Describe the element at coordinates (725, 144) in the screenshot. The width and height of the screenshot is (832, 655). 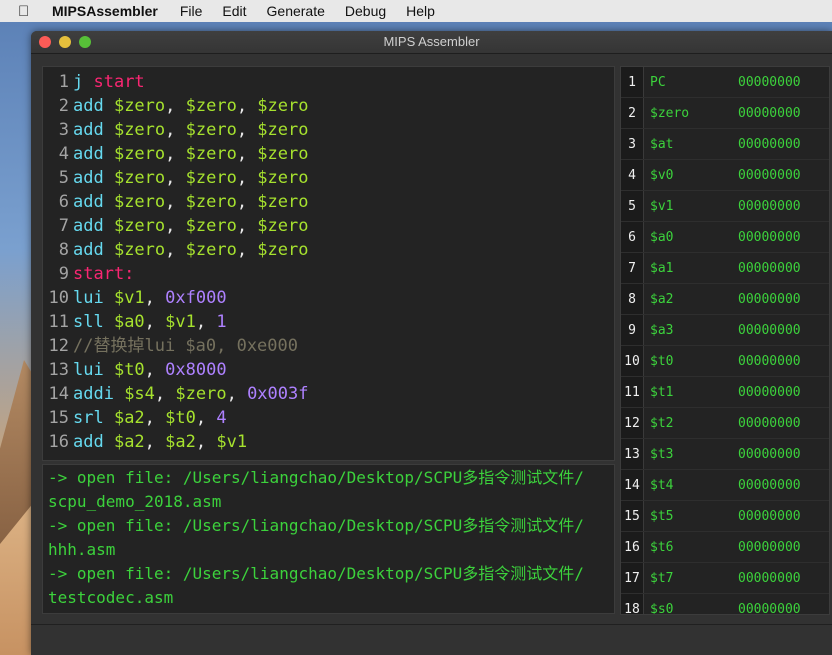
I see `register-row: 3 $at 00000000` at that location.